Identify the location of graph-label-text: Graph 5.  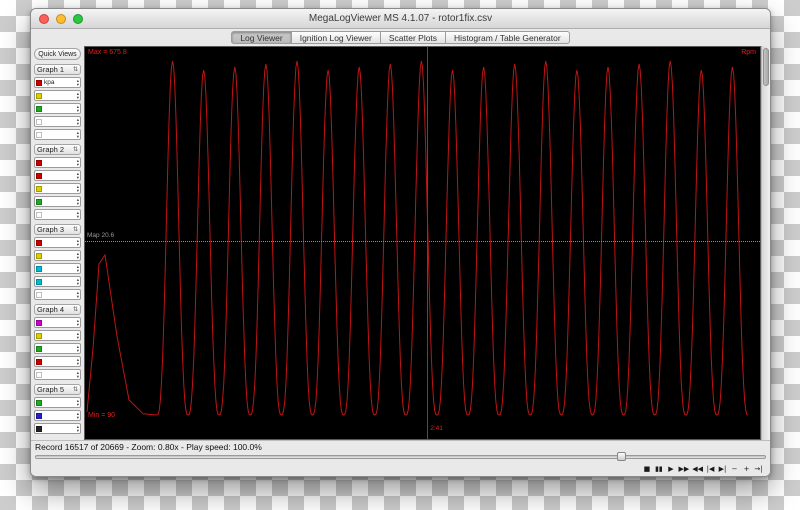
(51, 389).